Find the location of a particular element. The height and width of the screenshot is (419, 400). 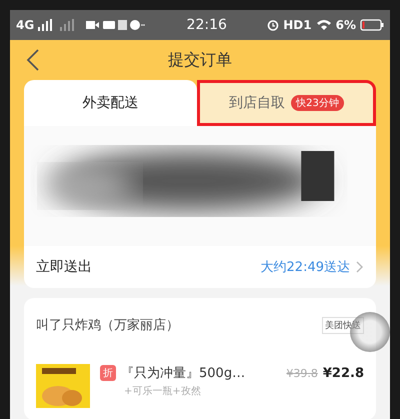

eta-link: 大约22:49送达 is located at coordinates (305, 267).